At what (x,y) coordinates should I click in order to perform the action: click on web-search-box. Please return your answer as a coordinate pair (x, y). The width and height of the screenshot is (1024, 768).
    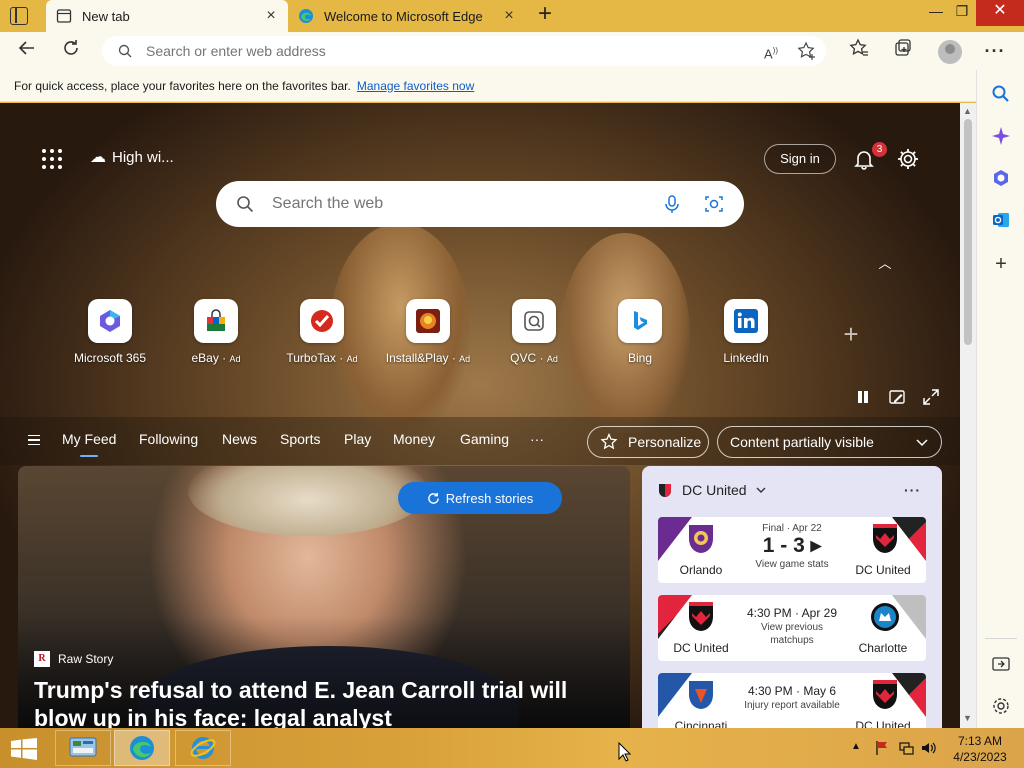
    Looking at the image, I should click on (480, 204).